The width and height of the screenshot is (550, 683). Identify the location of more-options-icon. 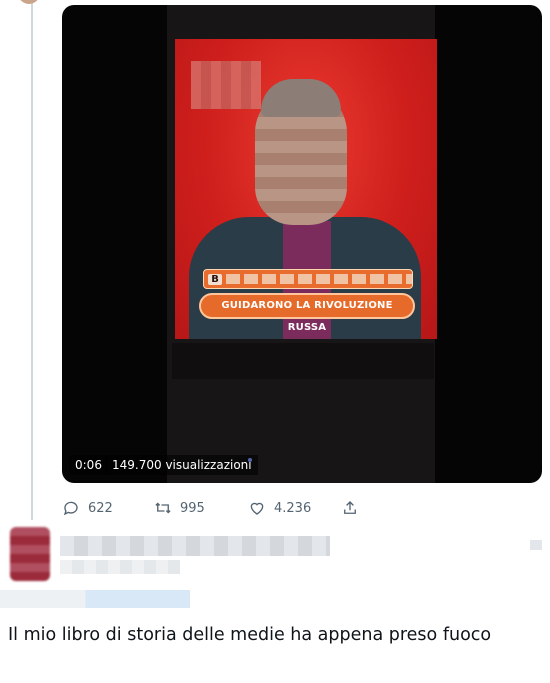
(536, 545).